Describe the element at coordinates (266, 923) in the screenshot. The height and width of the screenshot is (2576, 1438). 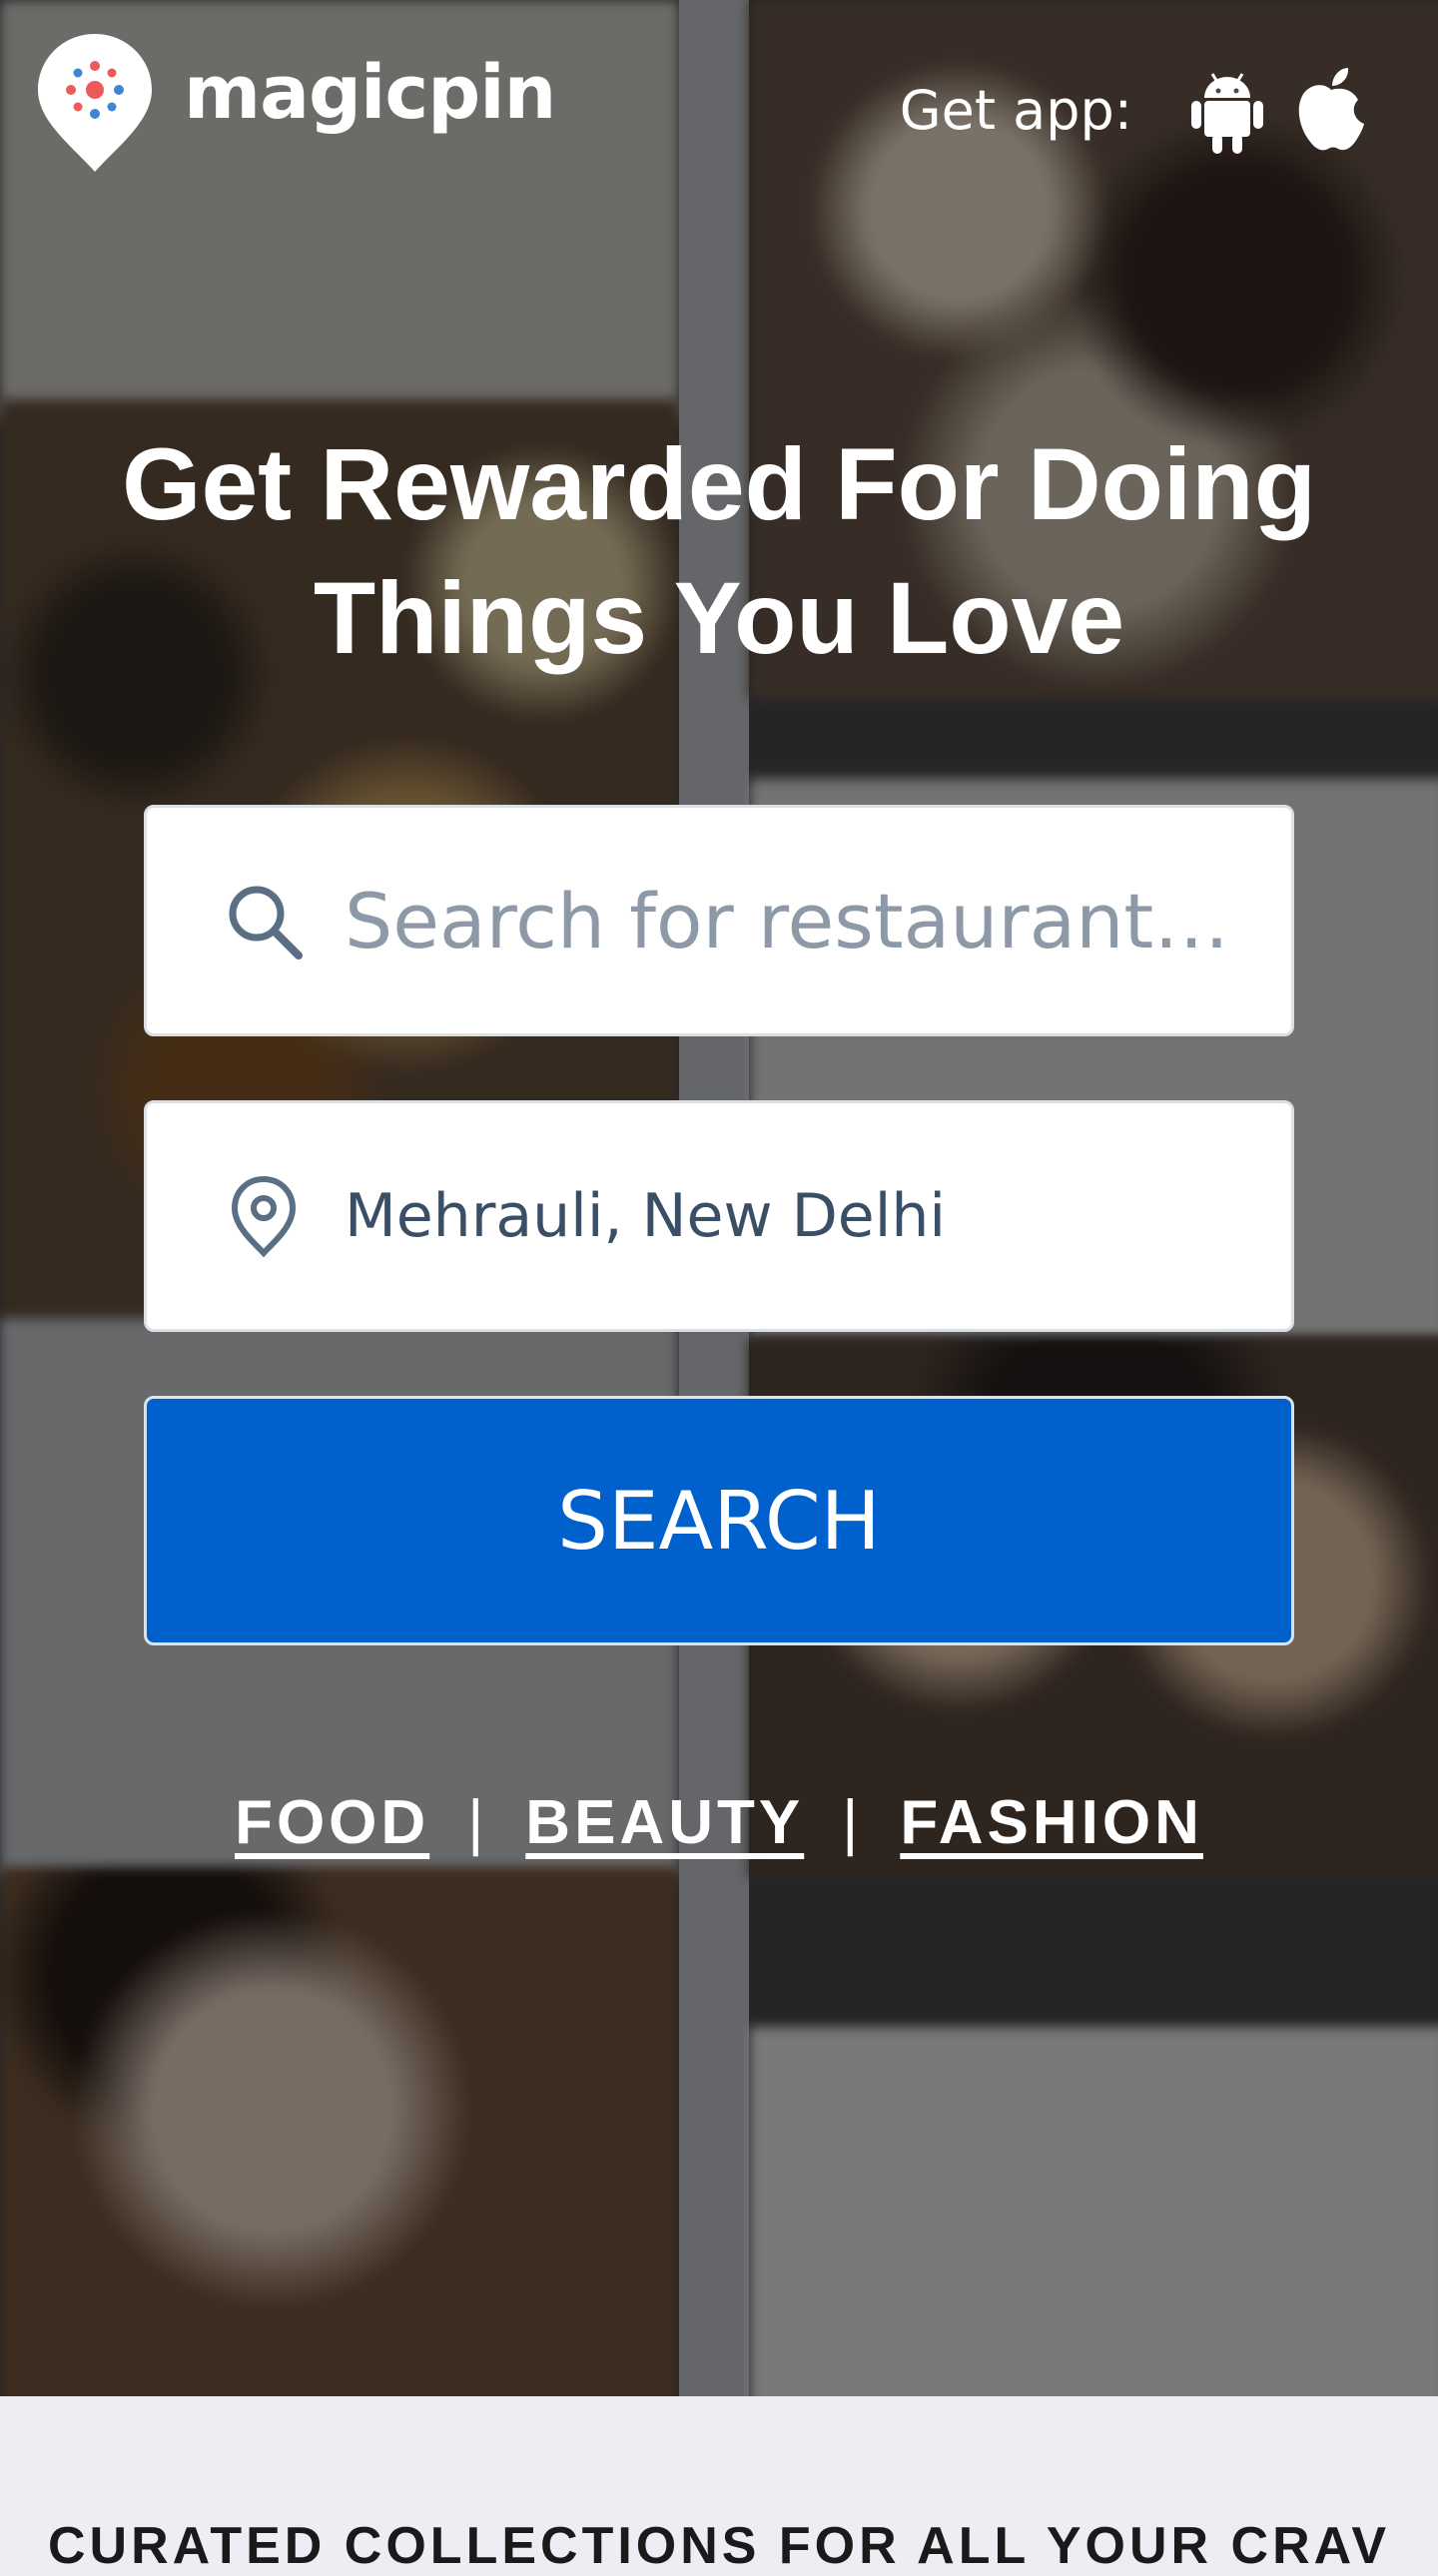
I see `search-icon` at that location.